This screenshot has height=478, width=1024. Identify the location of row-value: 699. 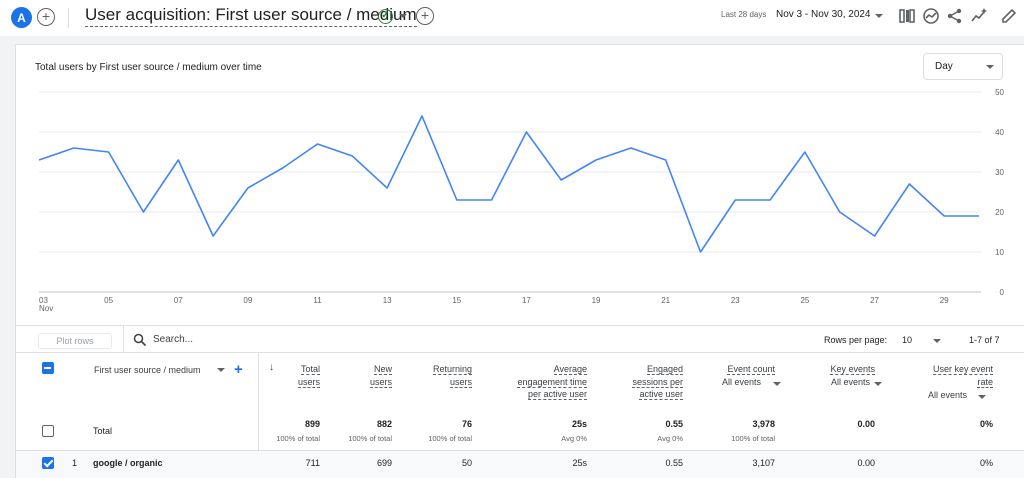
(384, 463).